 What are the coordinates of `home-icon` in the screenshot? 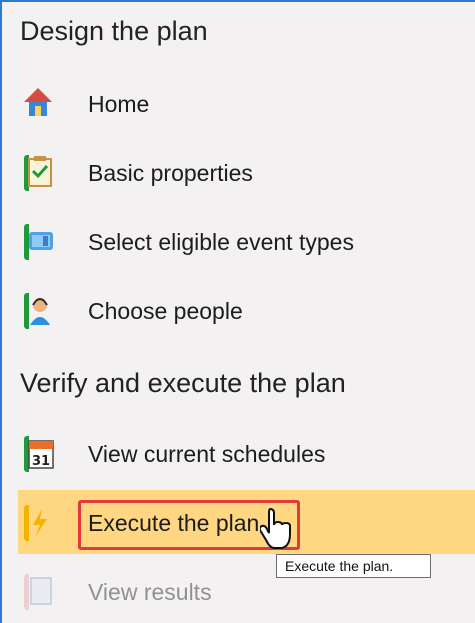 It's located at (38, 102).